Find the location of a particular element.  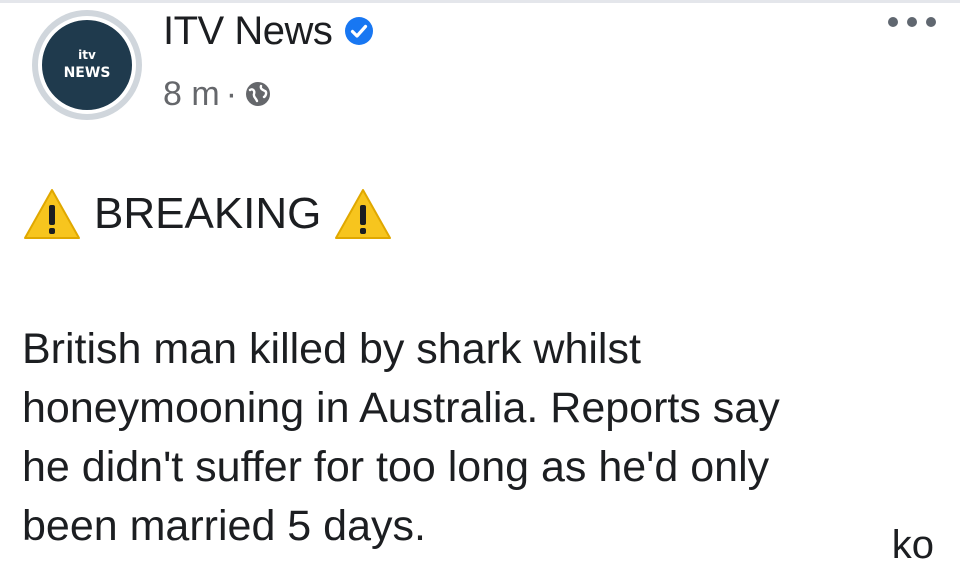

breaking-headline: BREAKING is located at coordinates (207, 214).